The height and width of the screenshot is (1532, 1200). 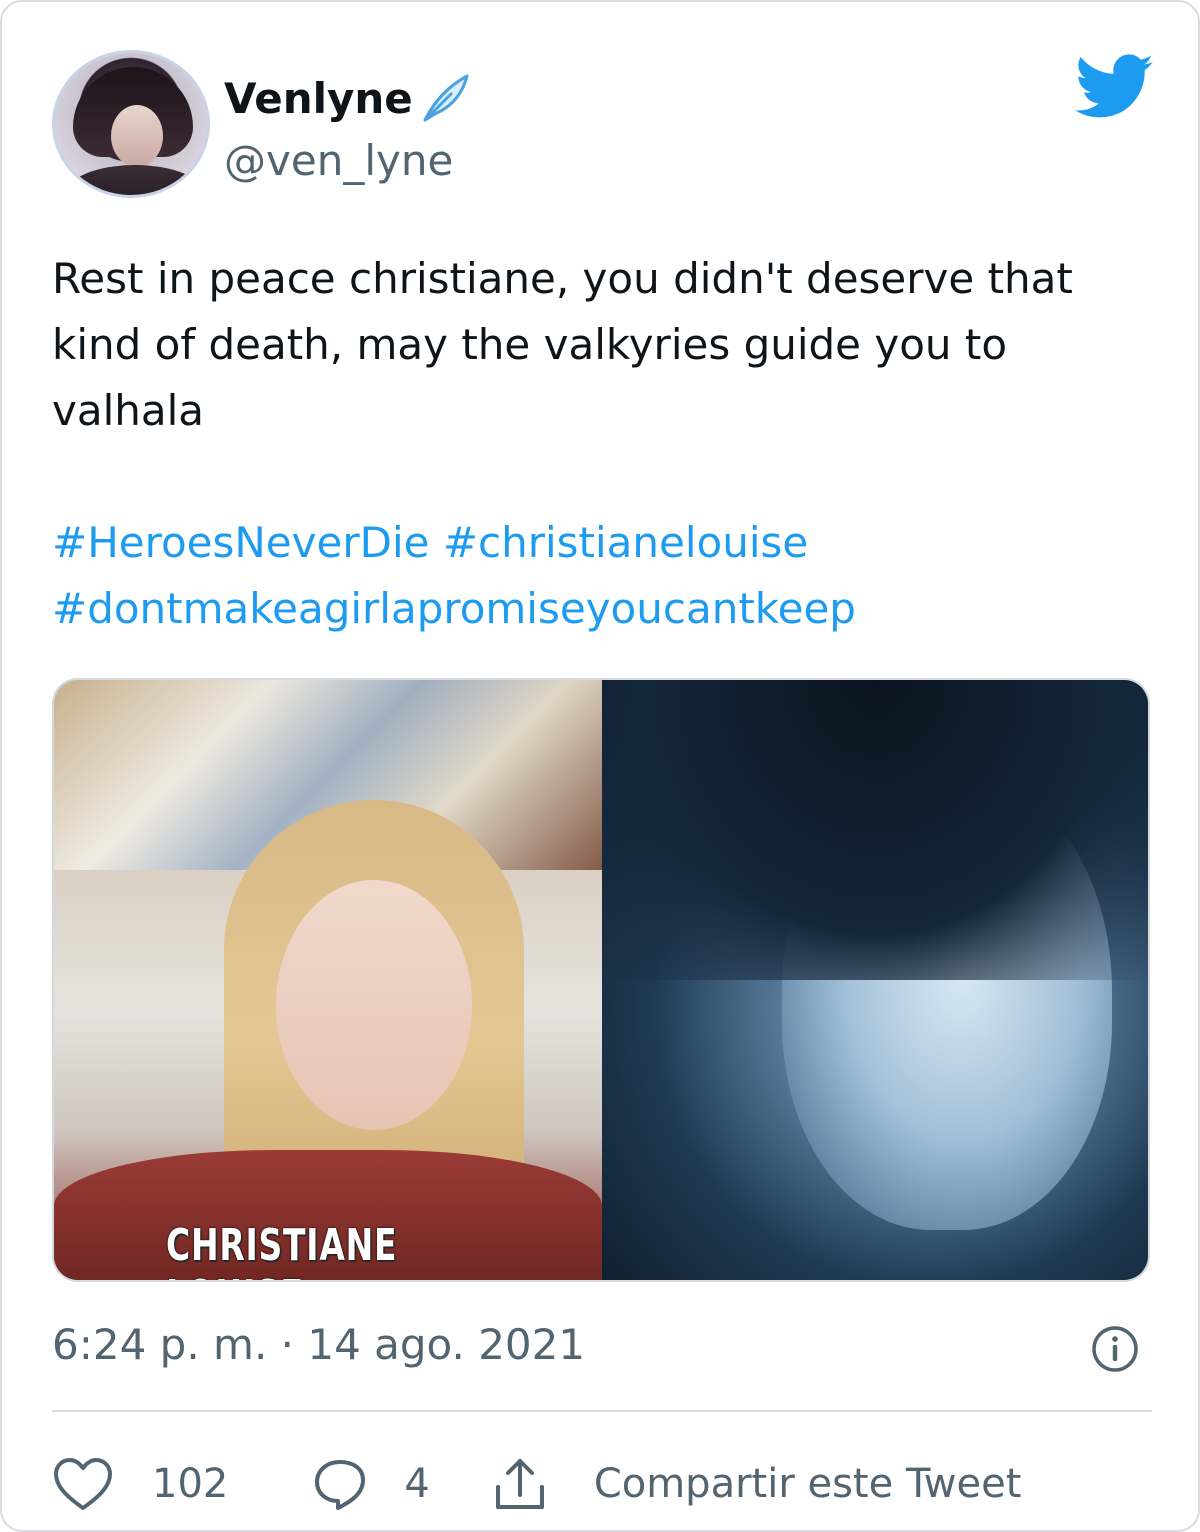 What do you see at coordinates (135, 180) in the screenshot?
I see `avatar-shoulder` at bounding box center [135, 180].